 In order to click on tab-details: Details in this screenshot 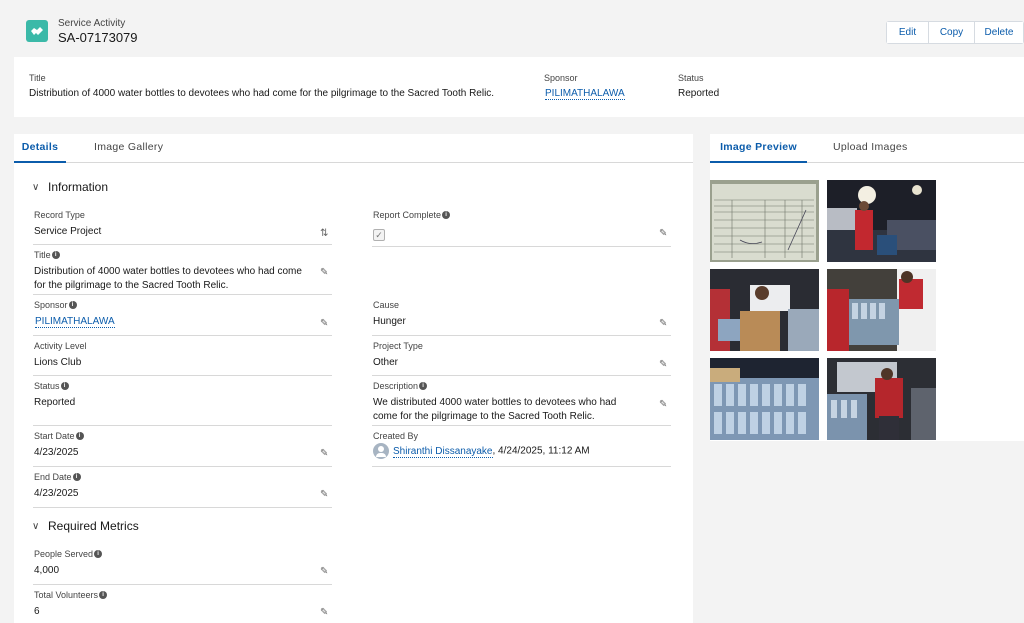, I will do `click(40, 148)`.